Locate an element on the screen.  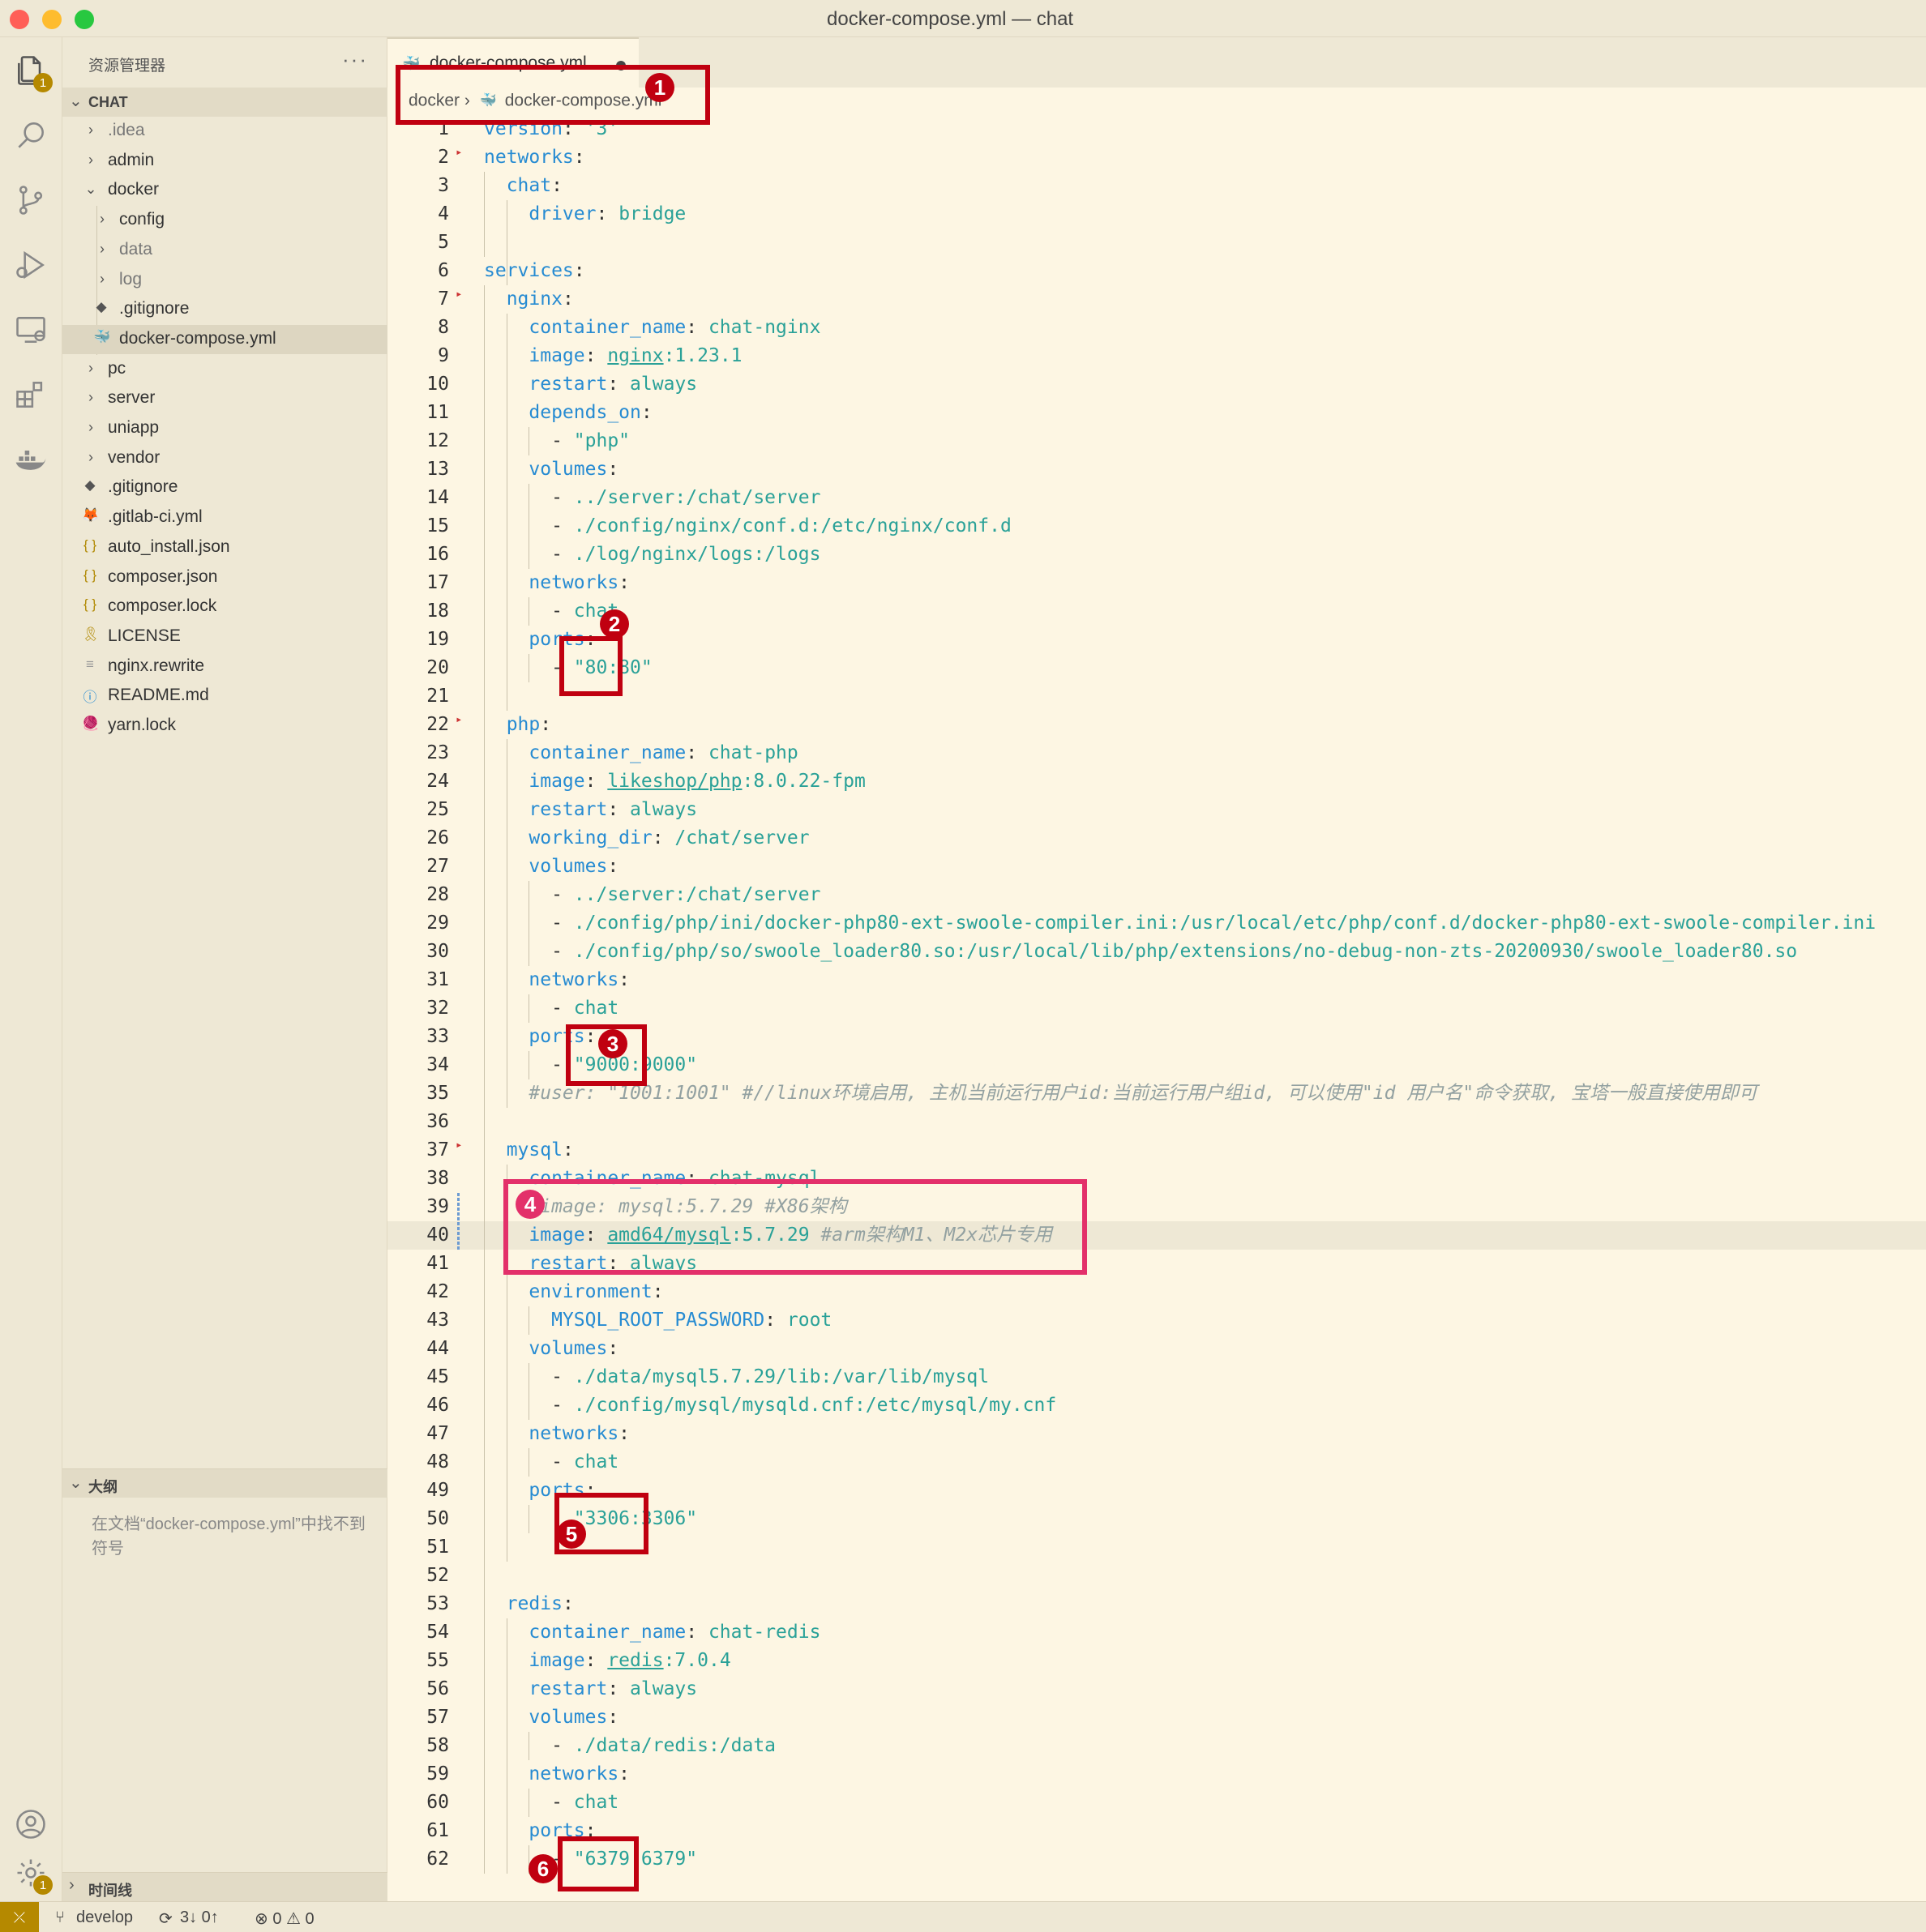
code-token: volumes is located at coordinates (546, 470).